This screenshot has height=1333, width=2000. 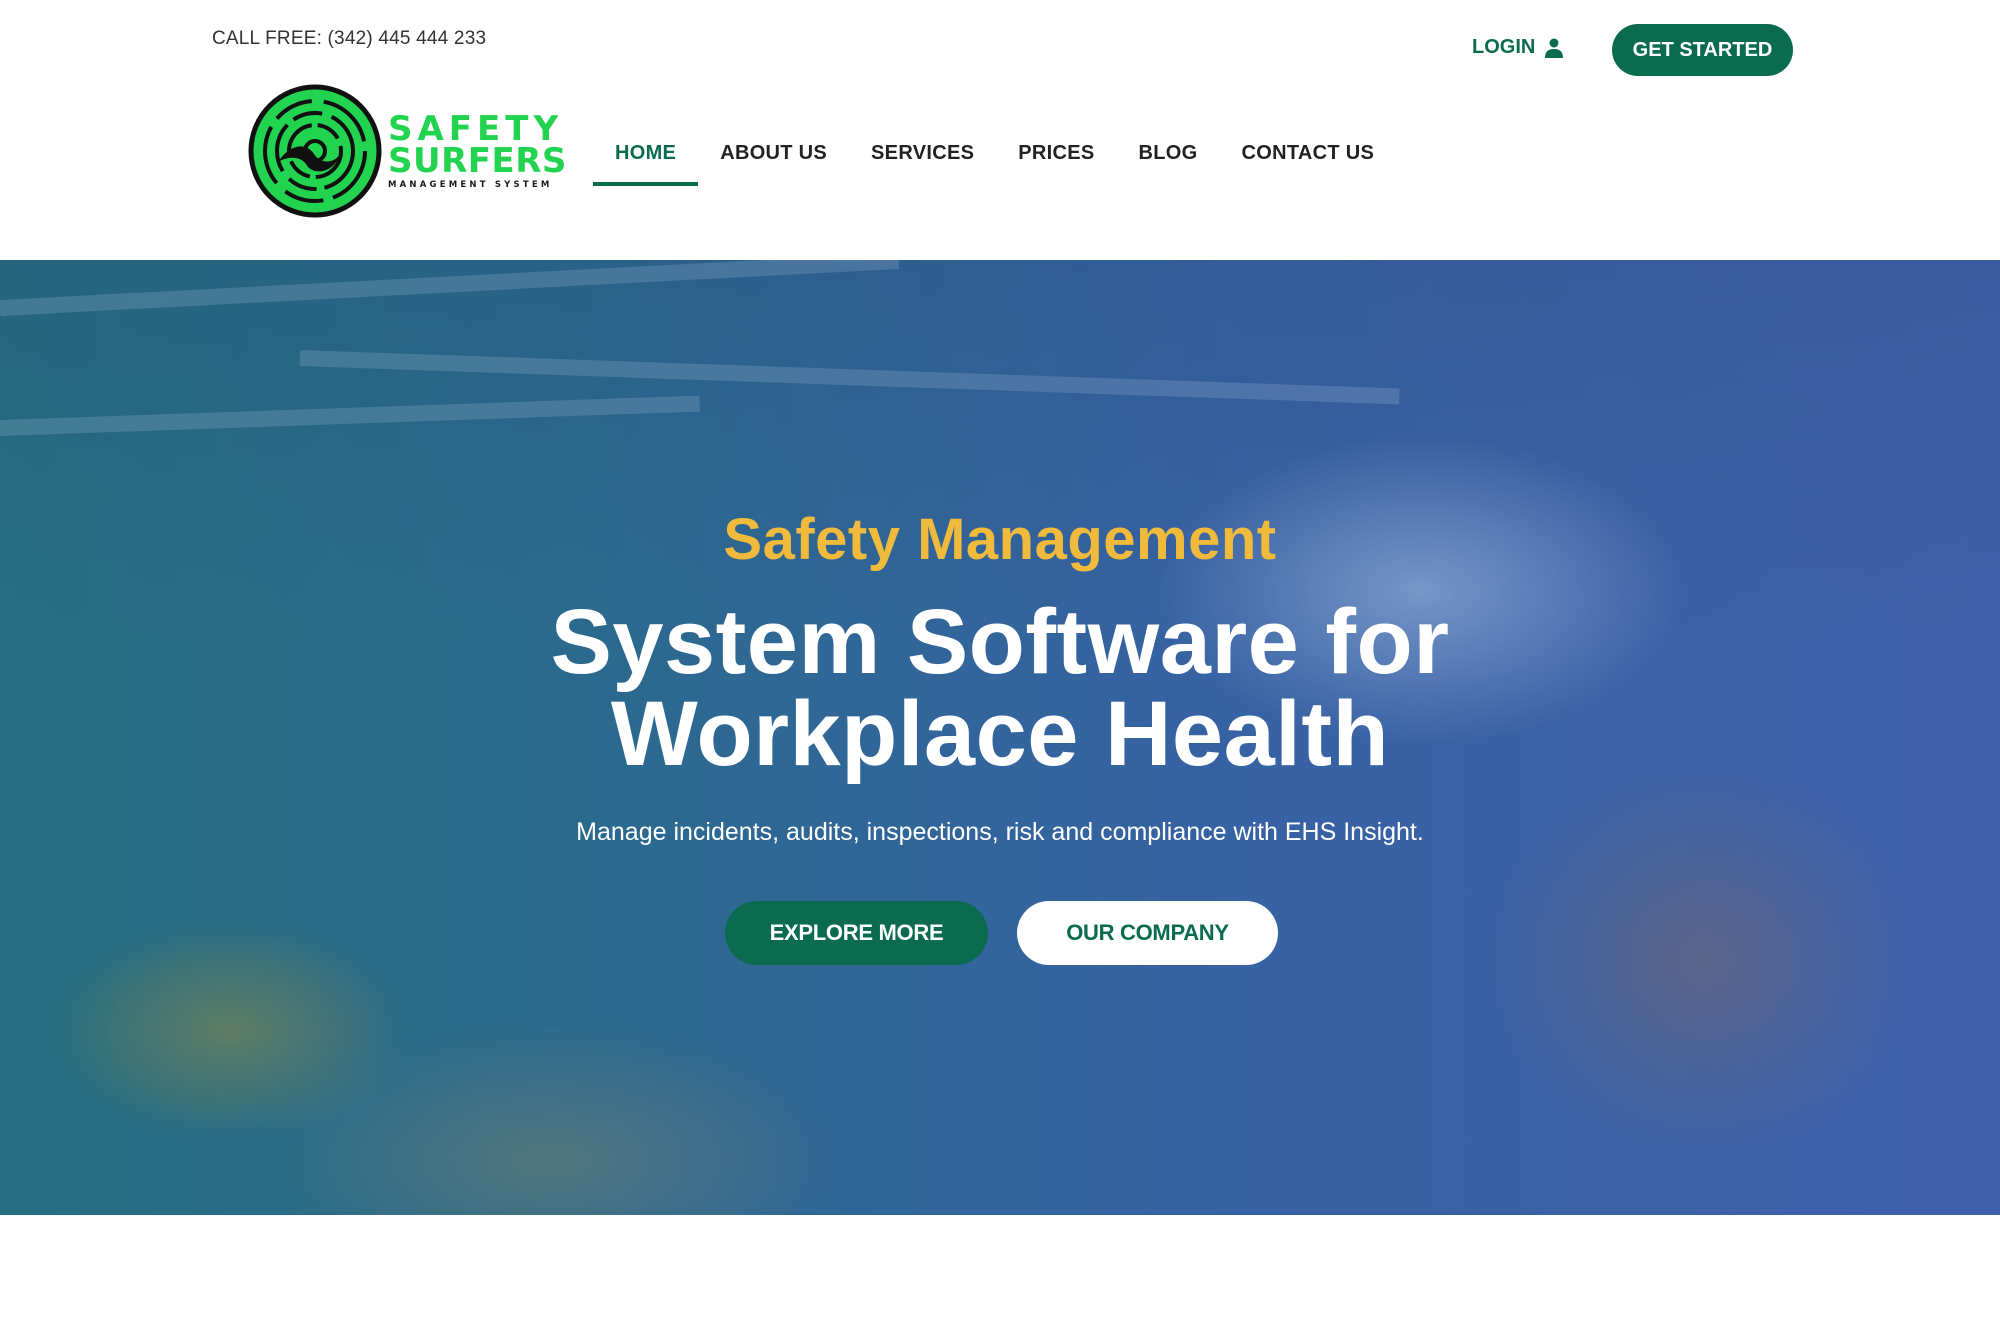 I want to click on hero-title-line-1: System Software for, so click(x=1000, y=642).